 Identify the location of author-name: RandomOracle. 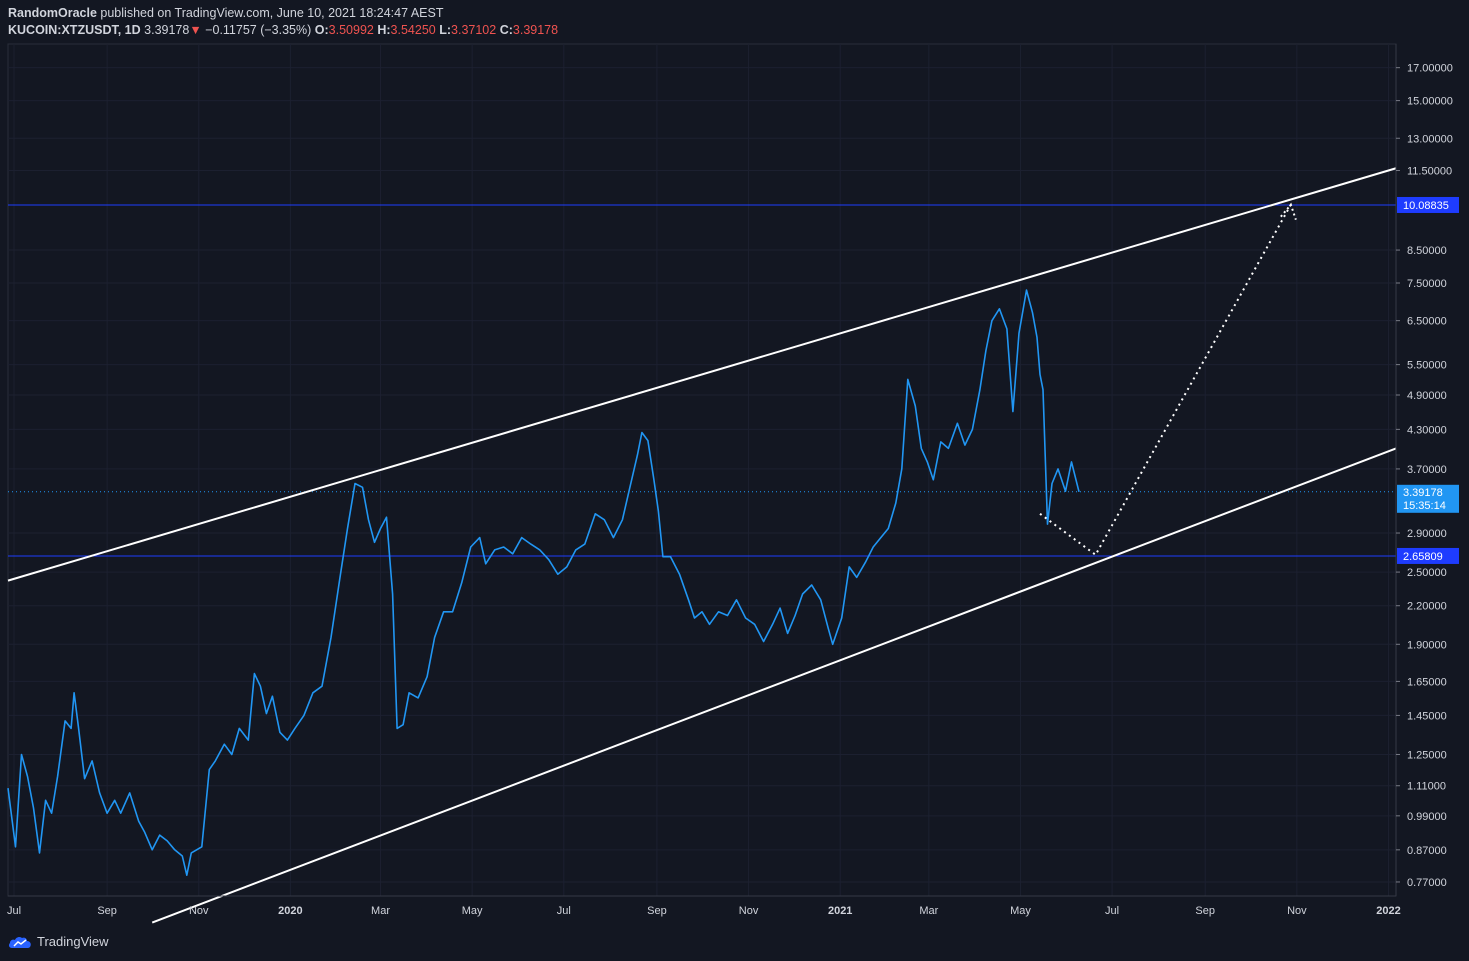
(52, 13).